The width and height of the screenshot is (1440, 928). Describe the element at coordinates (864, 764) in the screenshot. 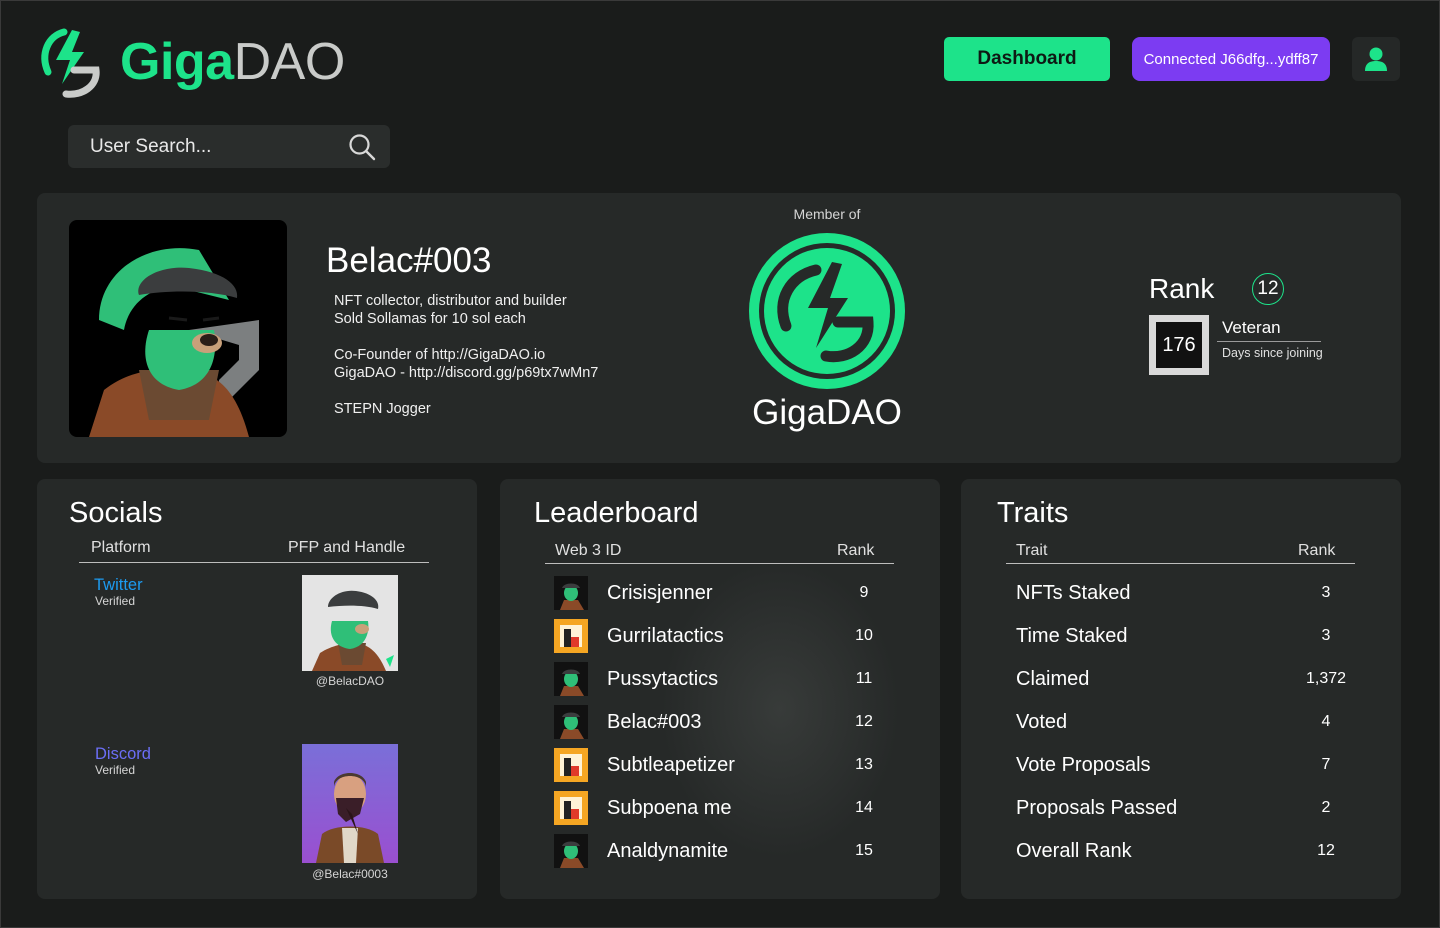

I see `leaderboard-rank: 13` at that location.